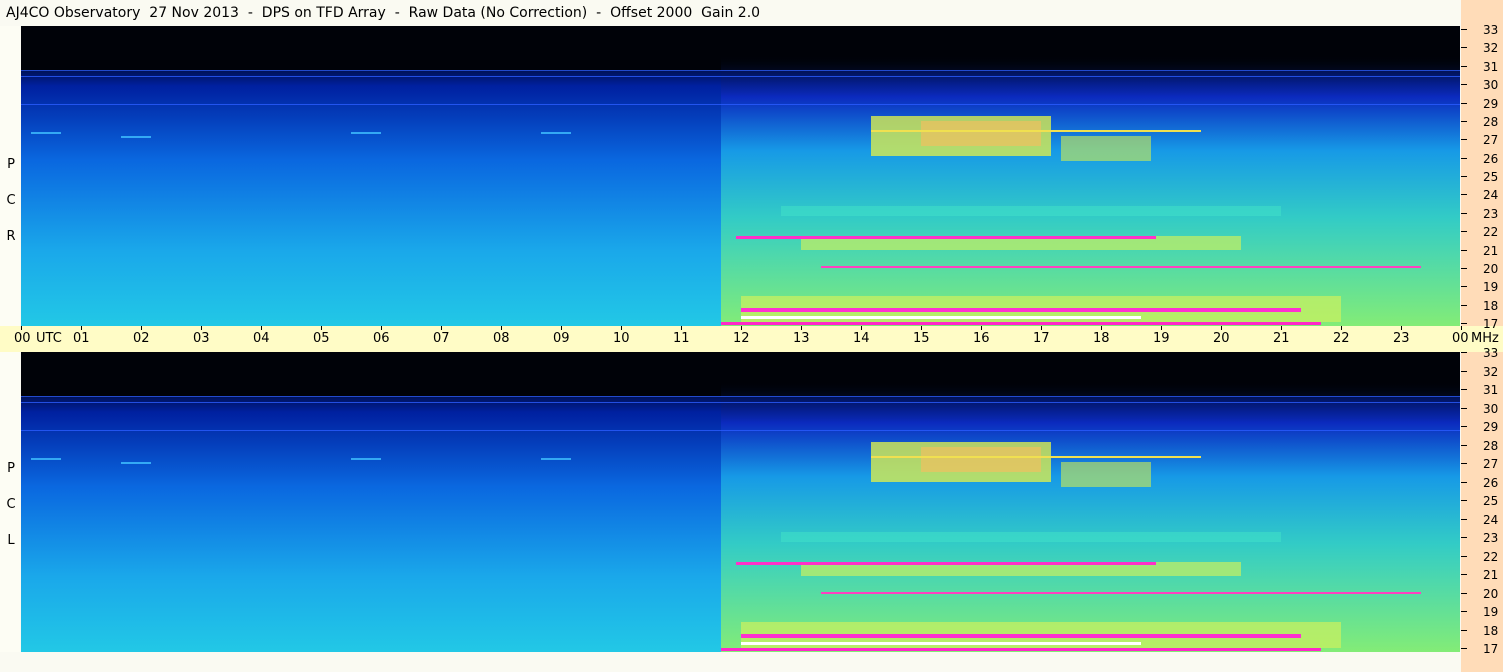  What do you see at coordinates (1482, 159) in the screenshot?
I see `rcp-freq-tick: 26` at bounding box center [1482, 159].